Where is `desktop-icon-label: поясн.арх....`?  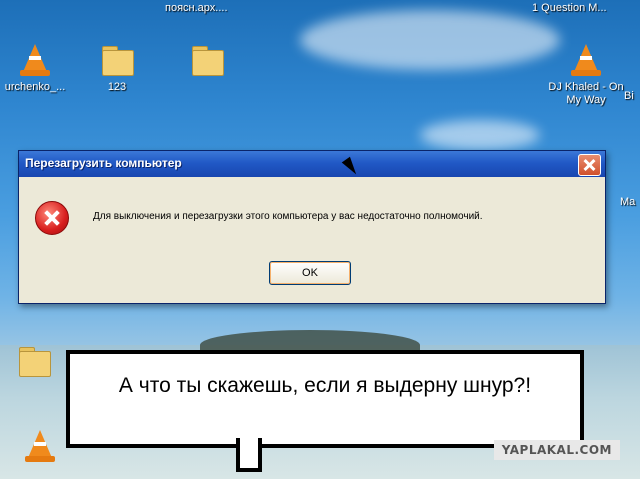
desktop-icon-label: поясн.арх.... is located at coordinates (196, 8).